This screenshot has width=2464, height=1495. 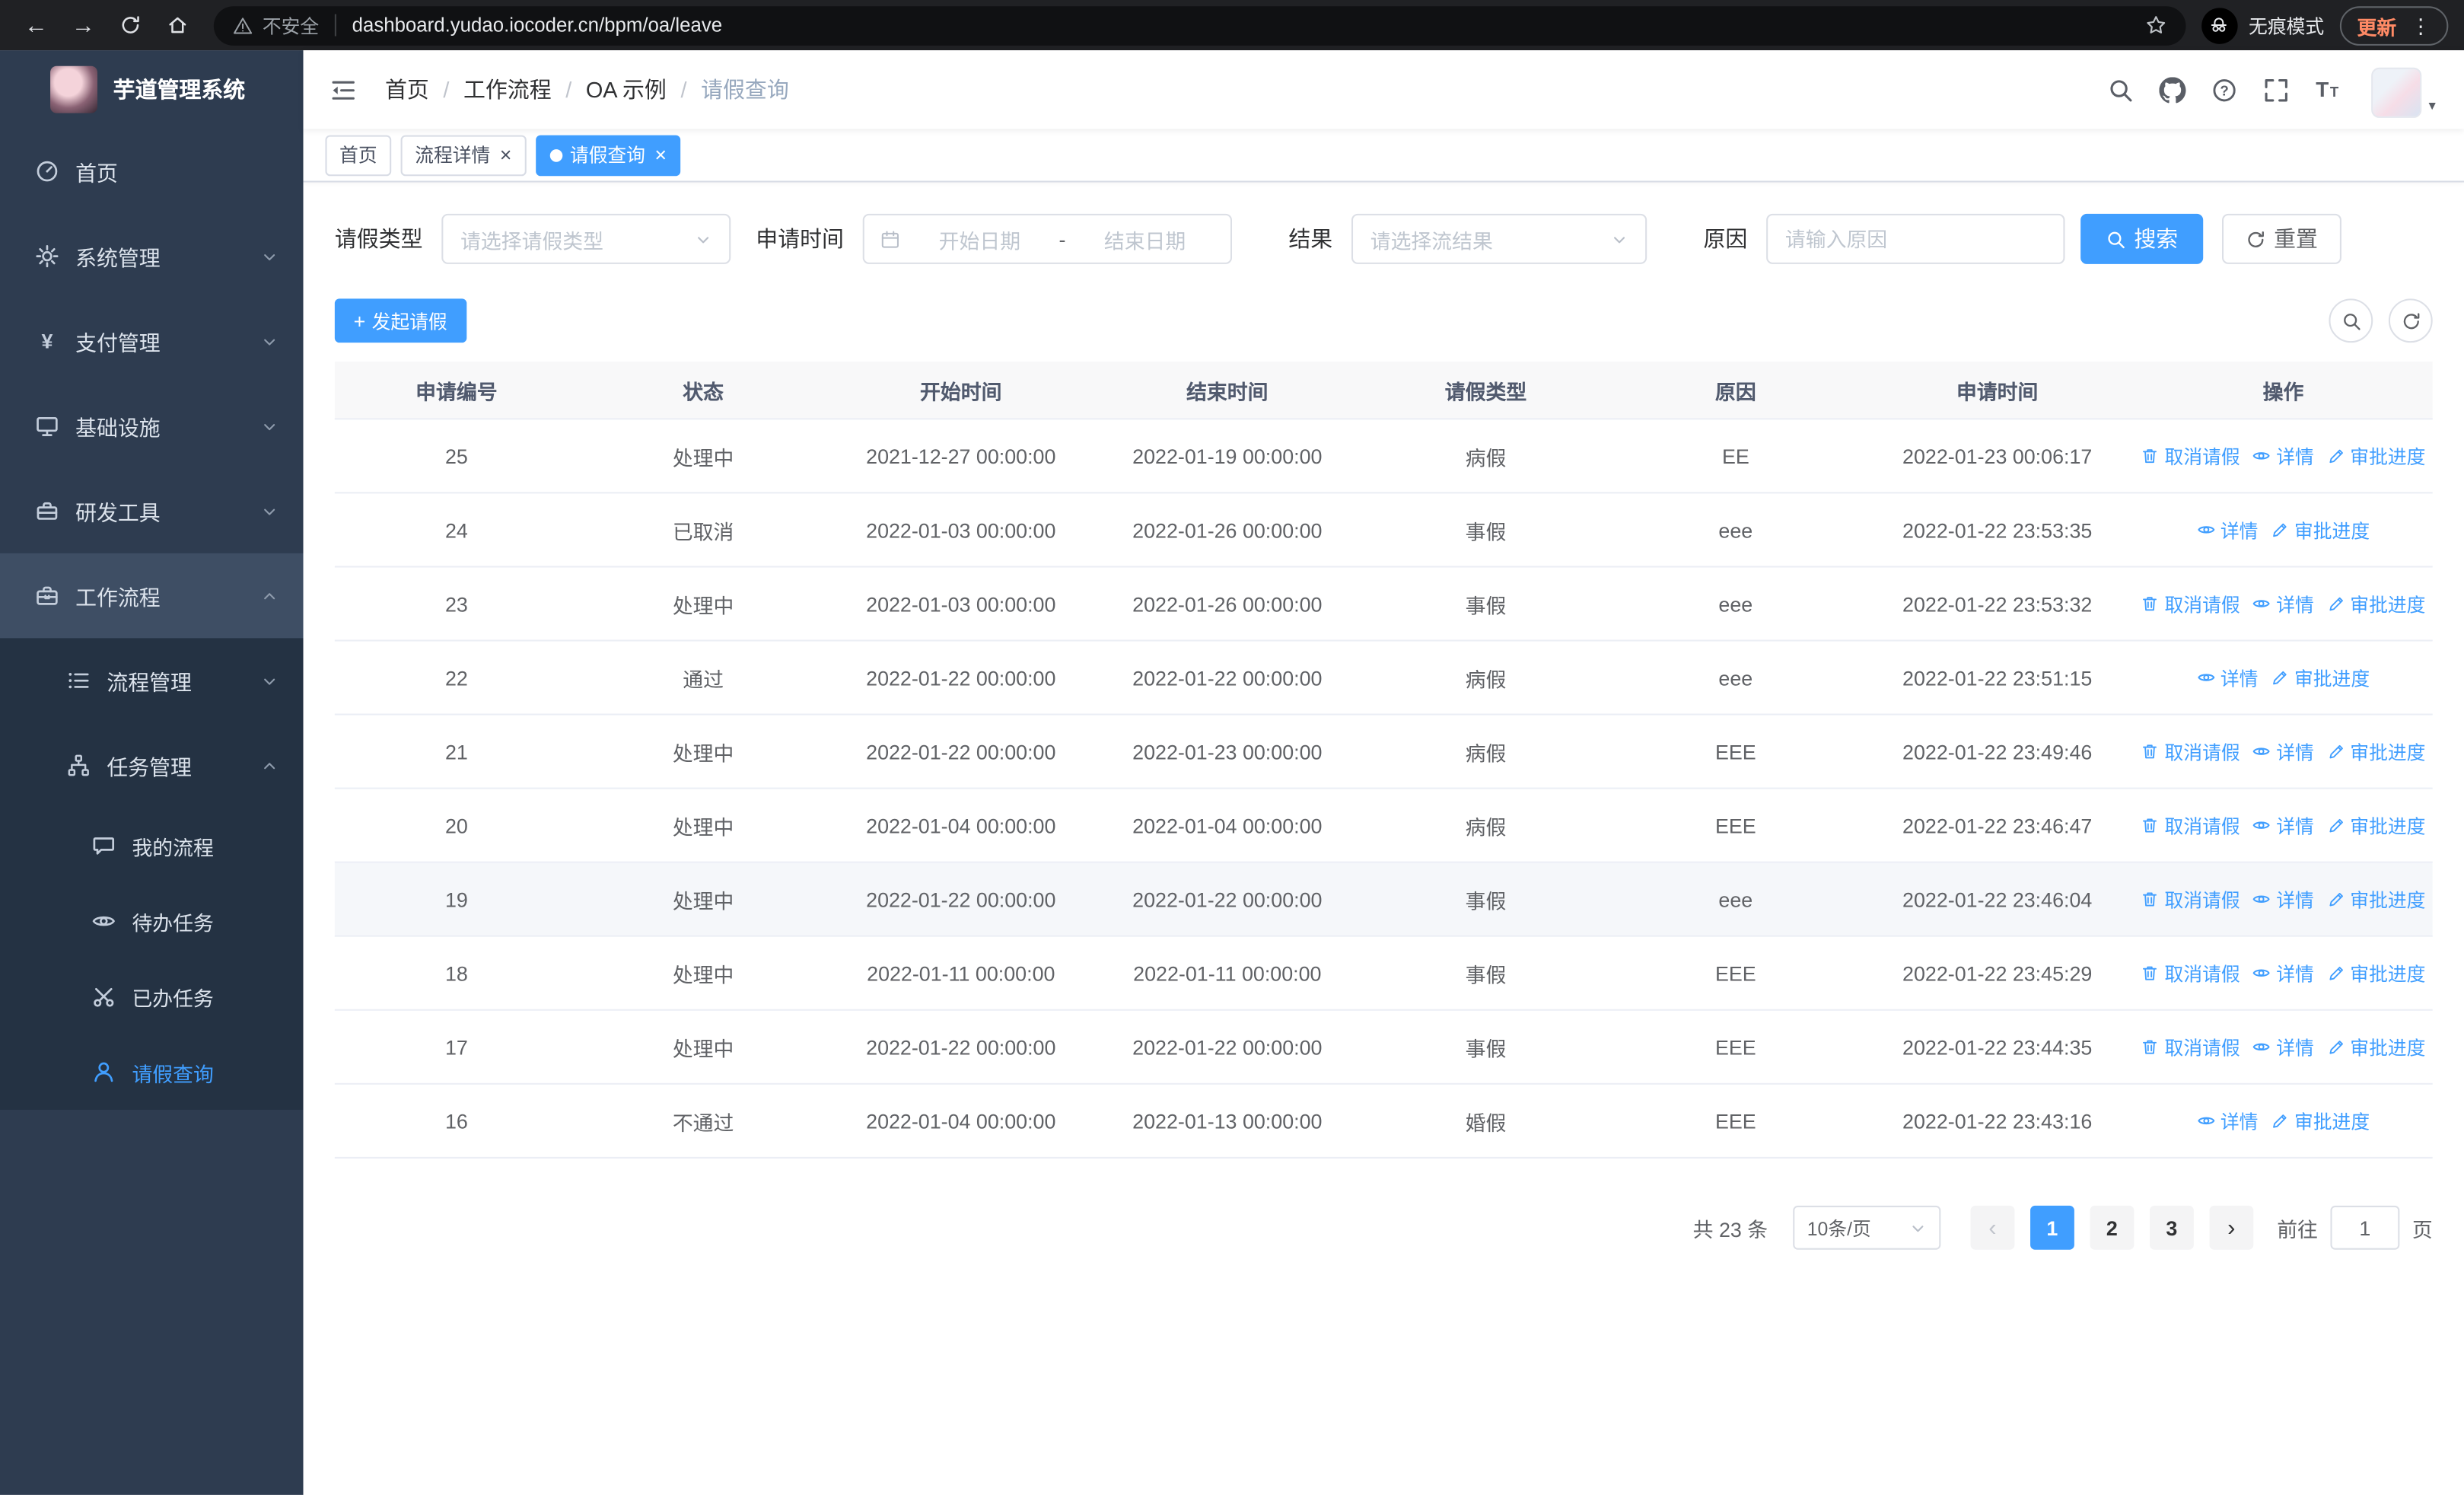 What do you see at coordinates (83, 26) in the screenshot?
I see `browser-forward-button: →` at bounding box center [83, 26].